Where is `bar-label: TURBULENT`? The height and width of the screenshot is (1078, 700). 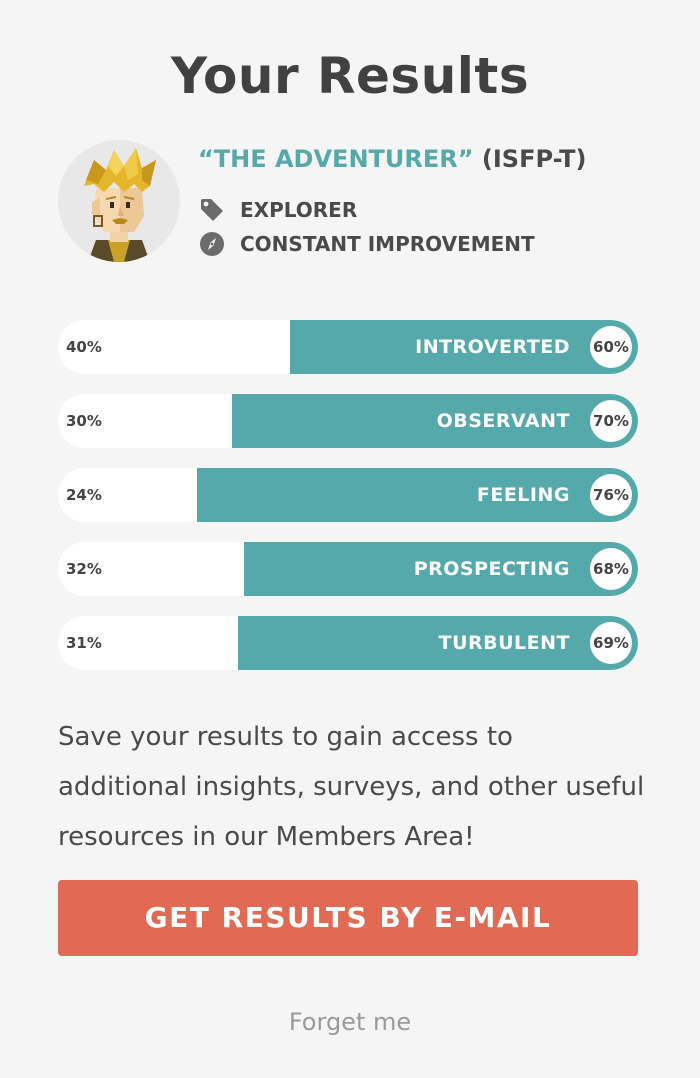
bar-label: TURBULENT is located at coordinates (504, 643).